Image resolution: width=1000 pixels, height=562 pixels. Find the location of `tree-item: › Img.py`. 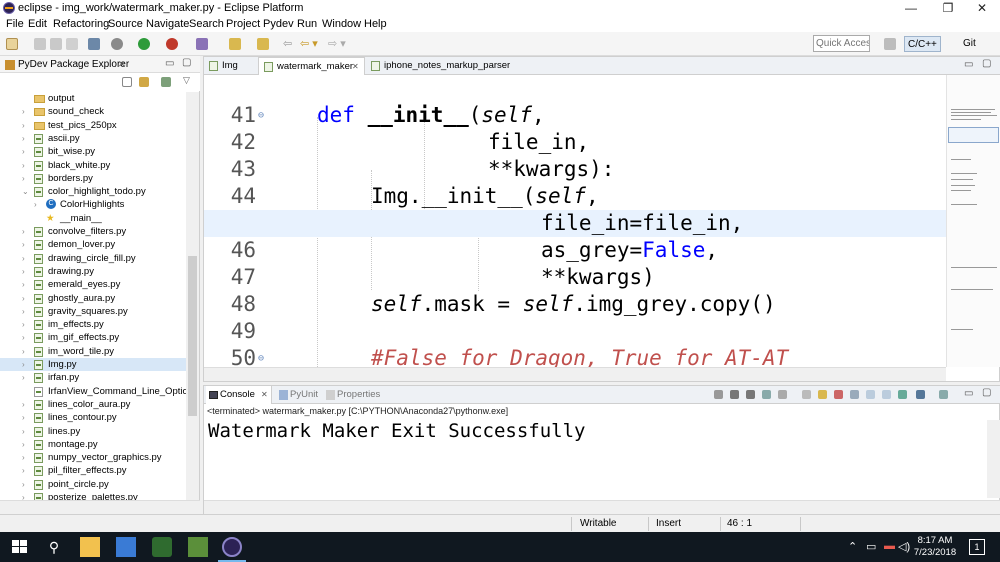

tree-item: › Img.py is located at coordinates (93, 364).